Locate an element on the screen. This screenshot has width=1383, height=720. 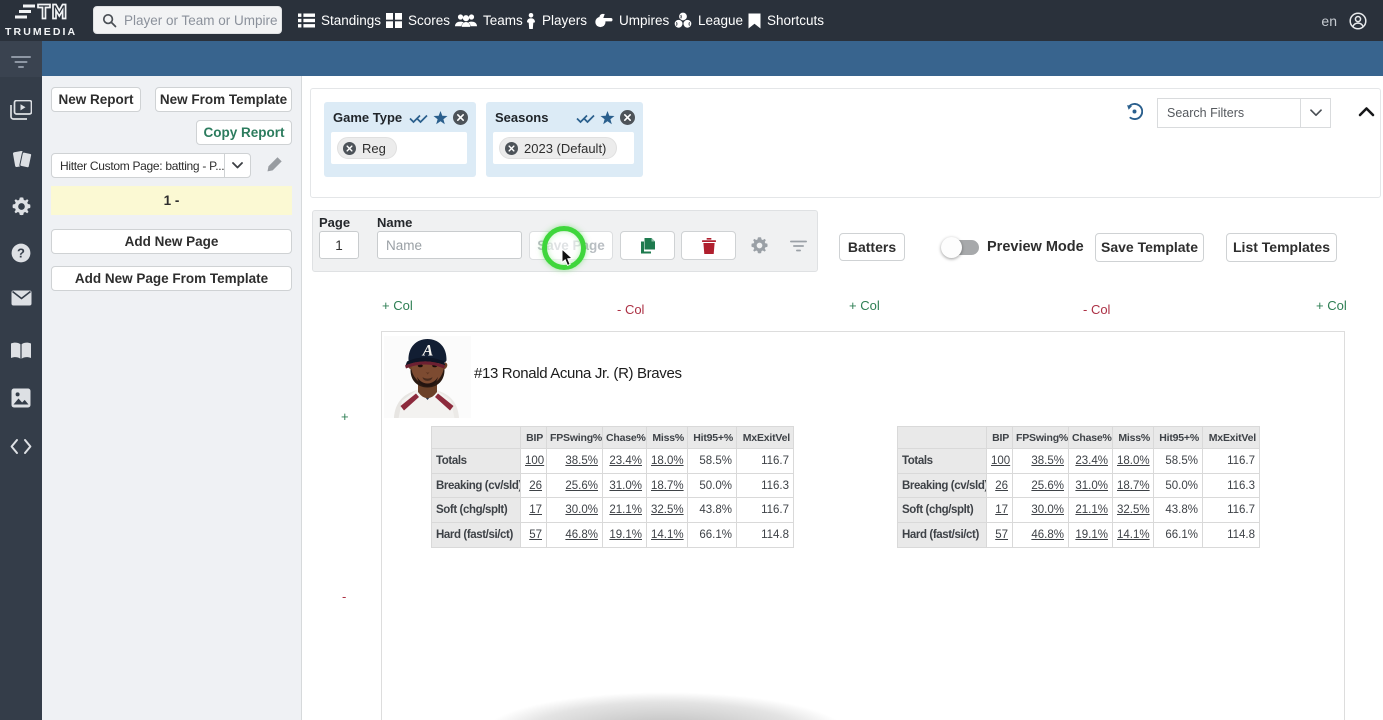
svg-text: A is located at coordinates (428, 351).